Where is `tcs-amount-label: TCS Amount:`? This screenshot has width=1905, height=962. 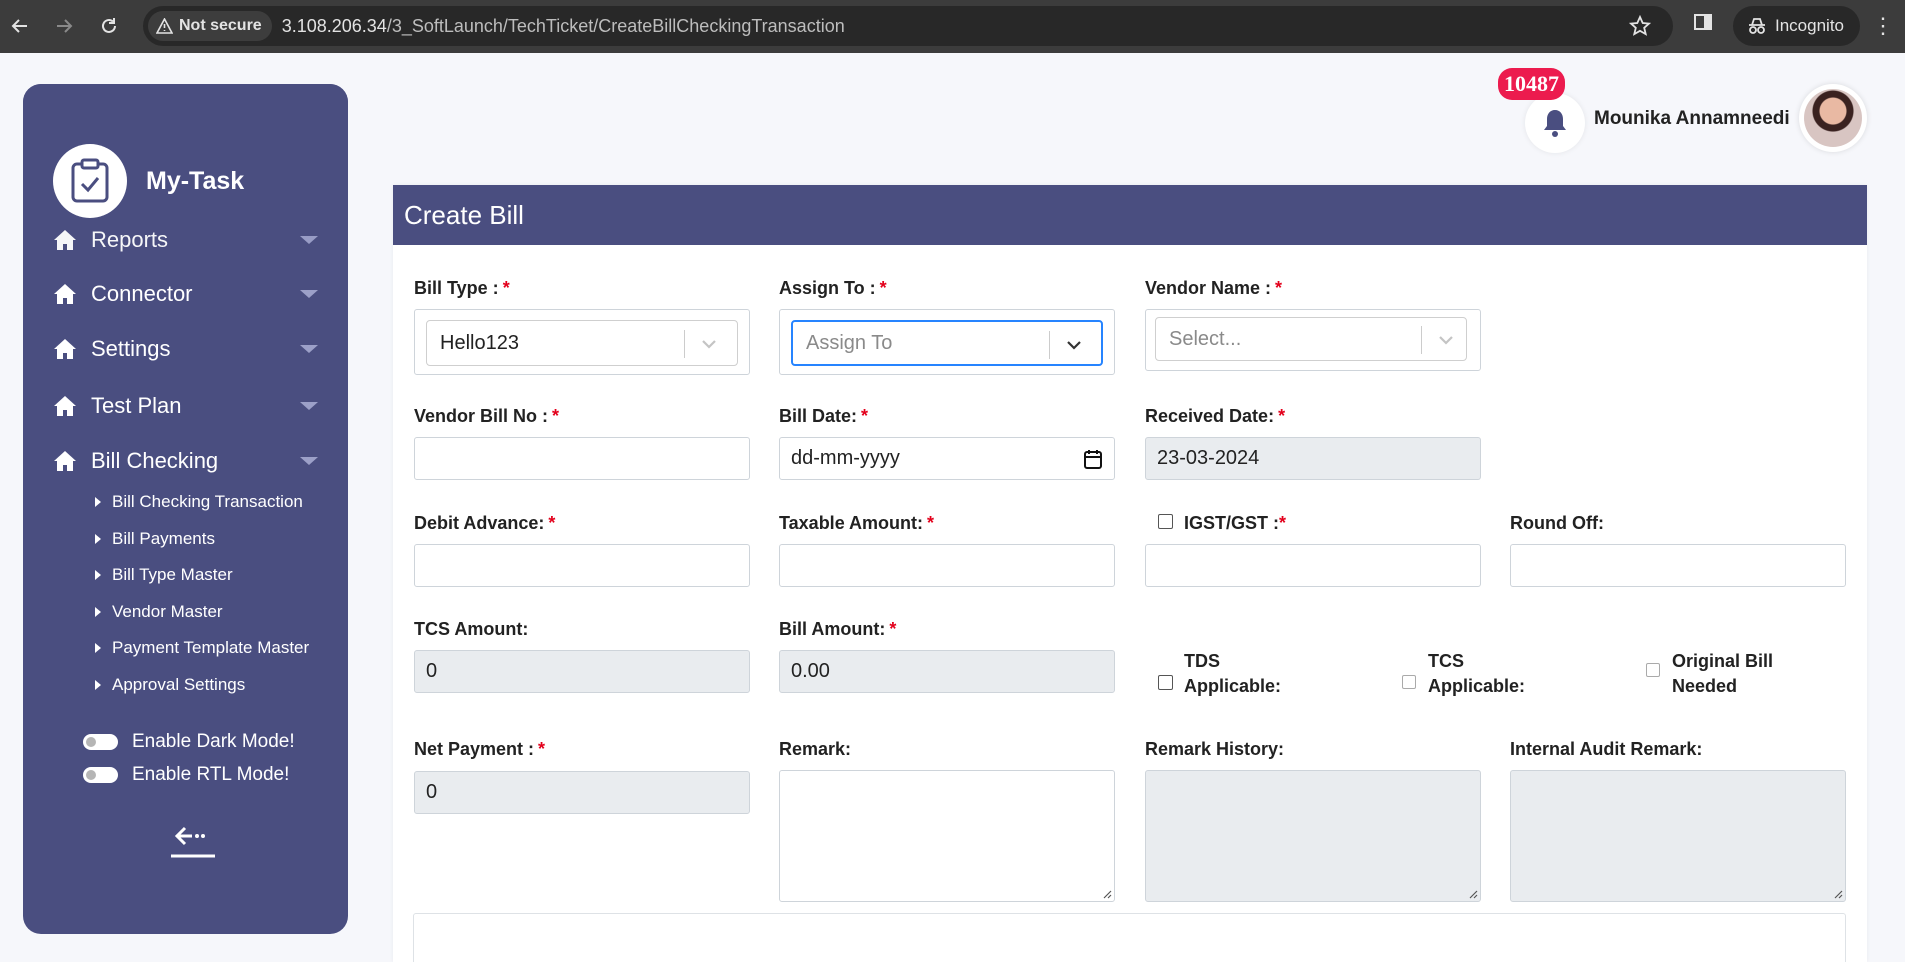
tcs-amount-label: TCS Amount: is located at coordinates (471, 629).